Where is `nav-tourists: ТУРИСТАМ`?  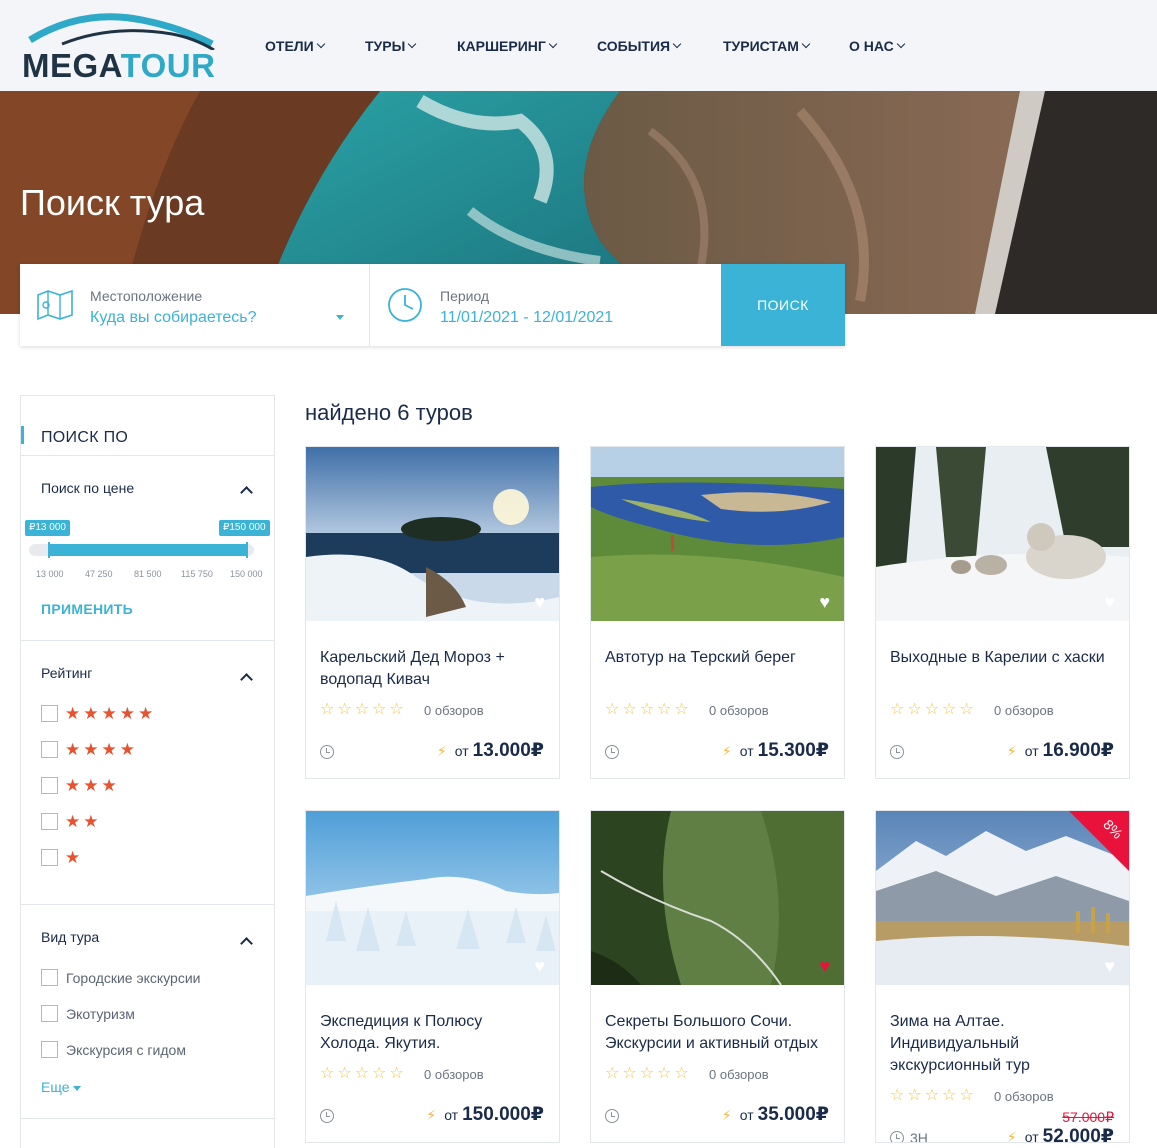 nav-tourists: ТУРИСТАМ is located at coordinates (767, 46).